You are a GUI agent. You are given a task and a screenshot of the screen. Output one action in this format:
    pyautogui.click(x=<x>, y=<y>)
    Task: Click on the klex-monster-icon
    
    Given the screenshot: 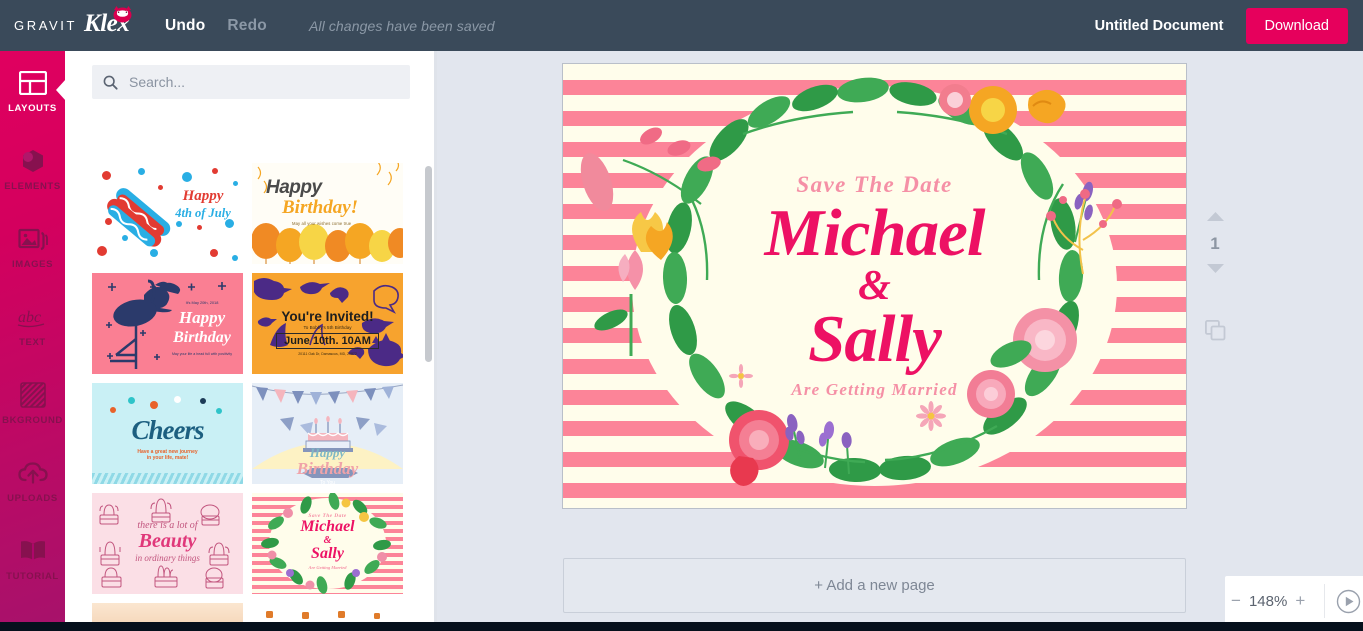 What is the action you would take?
    pyautogui.click(x=122, y=14)
    